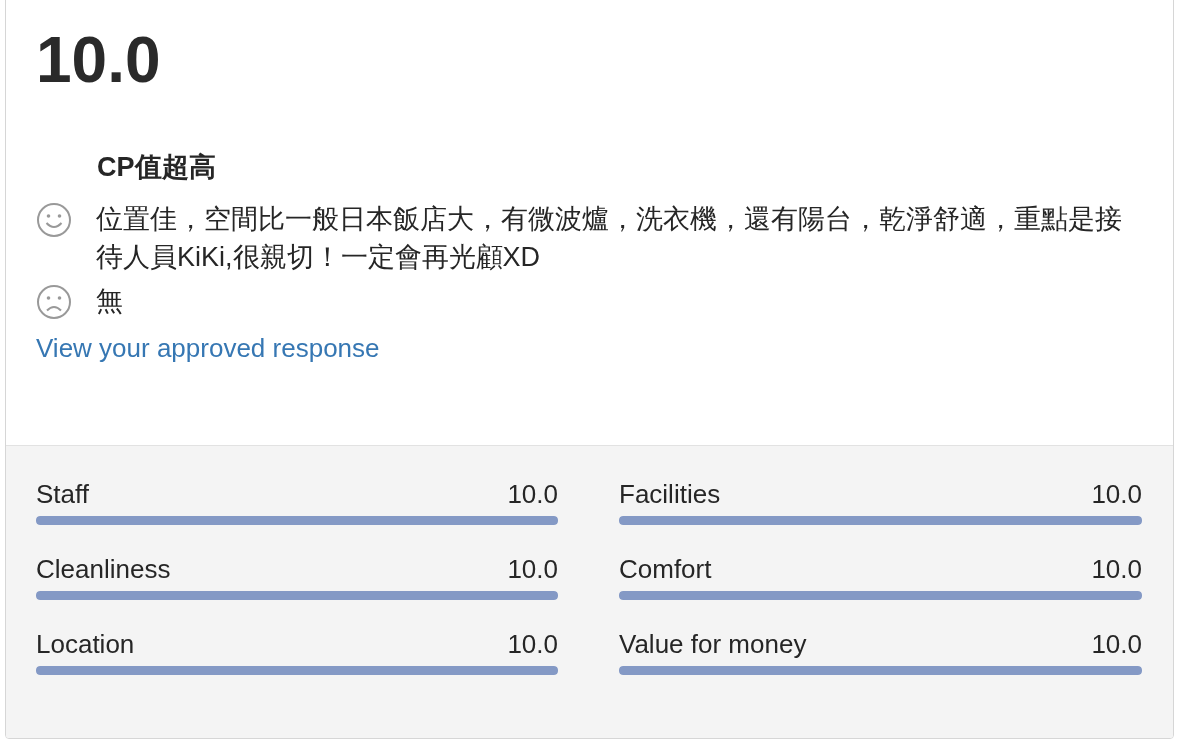 The height and width of the screenshot is (742, 1180). Describe the element at coordinates (54, 302) in the screenshot. I see `sad-face-icon` at that location.